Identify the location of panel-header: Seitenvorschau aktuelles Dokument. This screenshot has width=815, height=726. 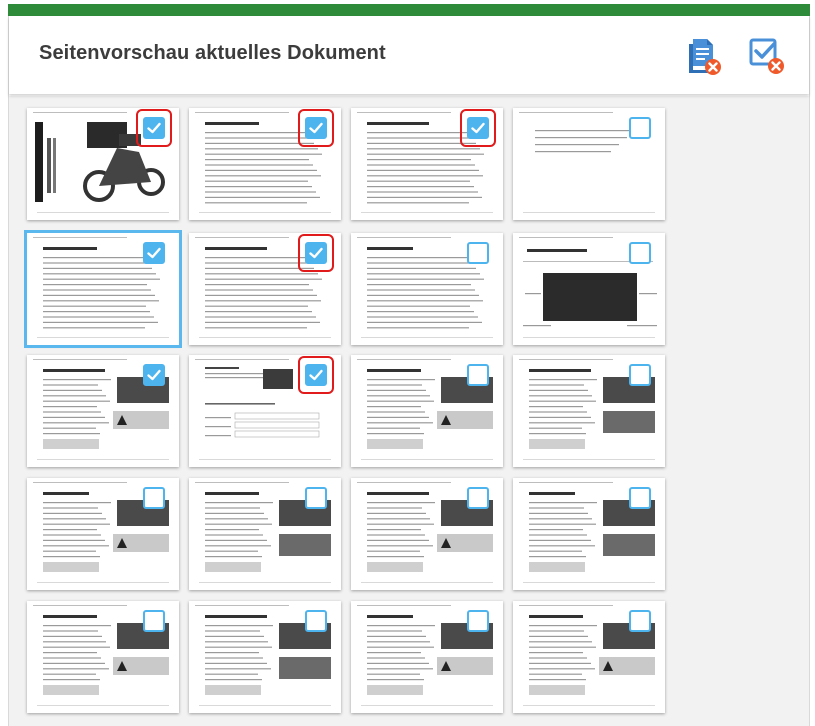
(409, 55).